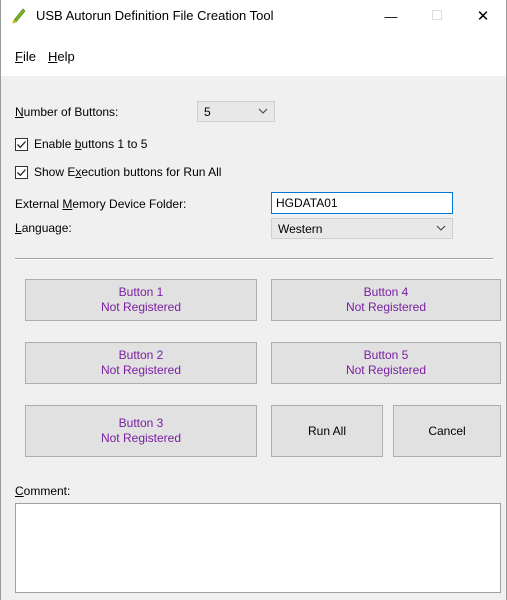  Describe the element at coordinates (386, 370) in the screenshot. I see `button-5-status: Not Registered` at that location.